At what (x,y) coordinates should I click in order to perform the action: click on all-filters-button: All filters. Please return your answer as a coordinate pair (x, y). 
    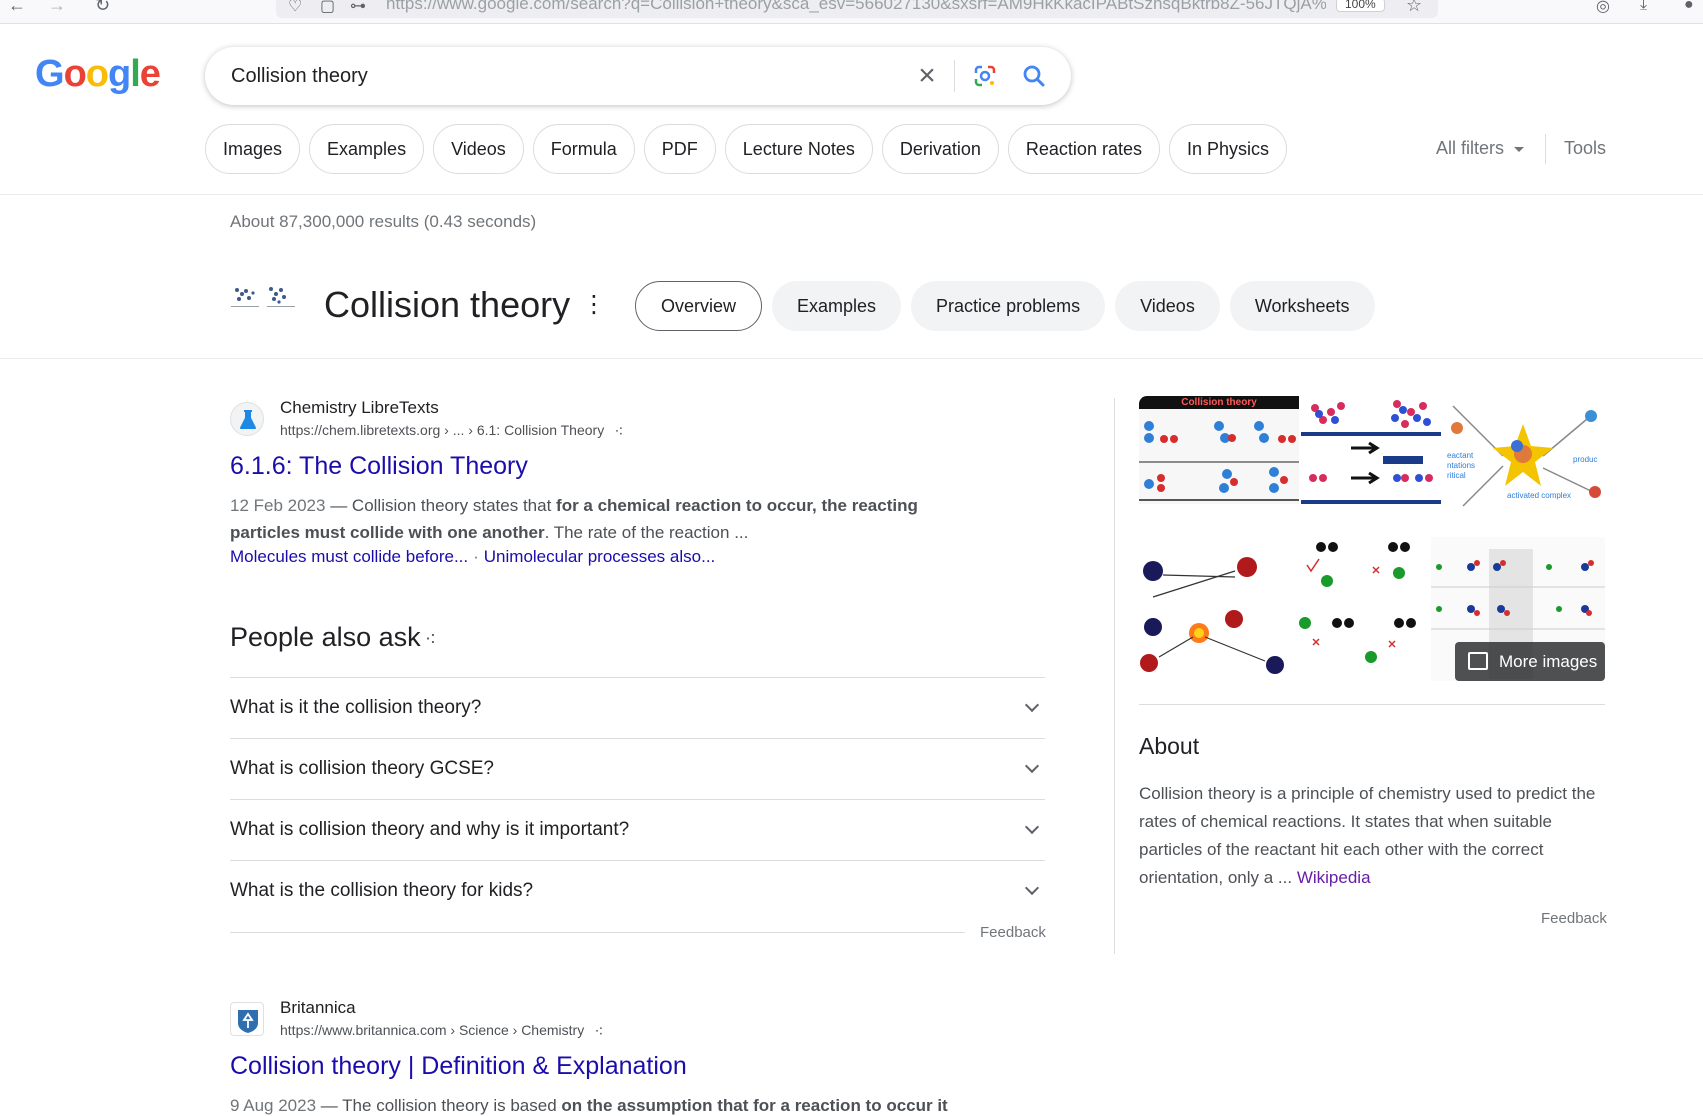
    Looking at the image, I should click on (1480, 148).